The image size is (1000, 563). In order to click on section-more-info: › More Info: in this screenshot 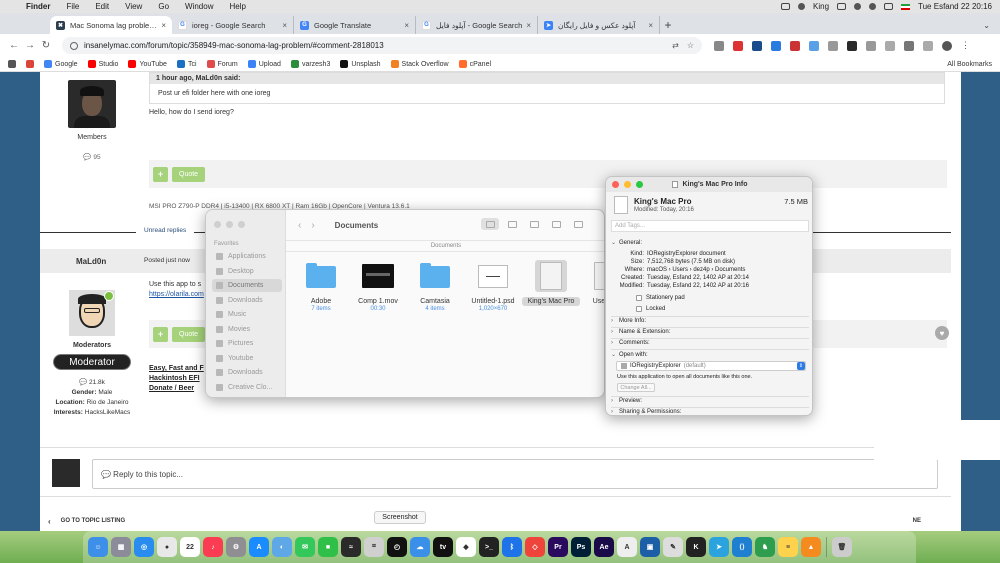, I will do `click(710, 321)`.